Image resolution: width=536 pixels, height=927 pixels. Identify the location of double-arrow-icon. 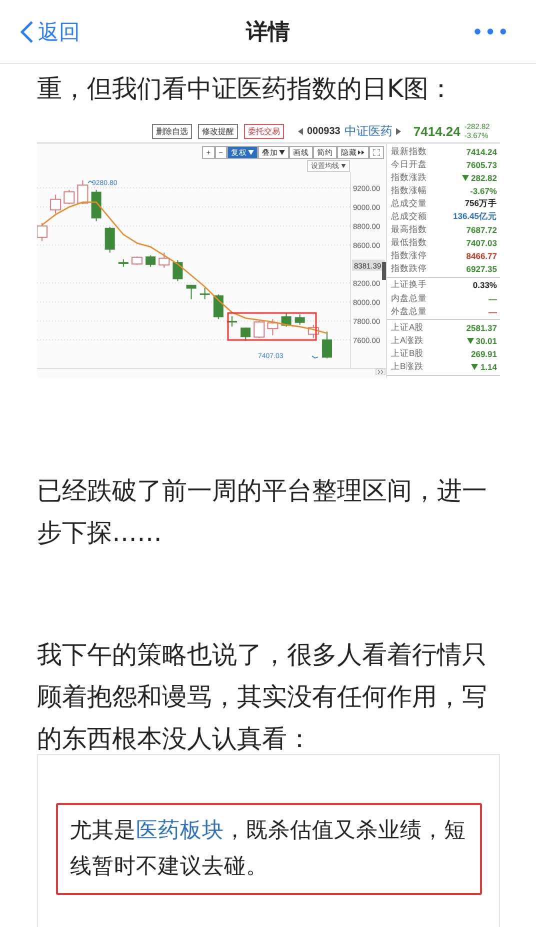
(361, 152).